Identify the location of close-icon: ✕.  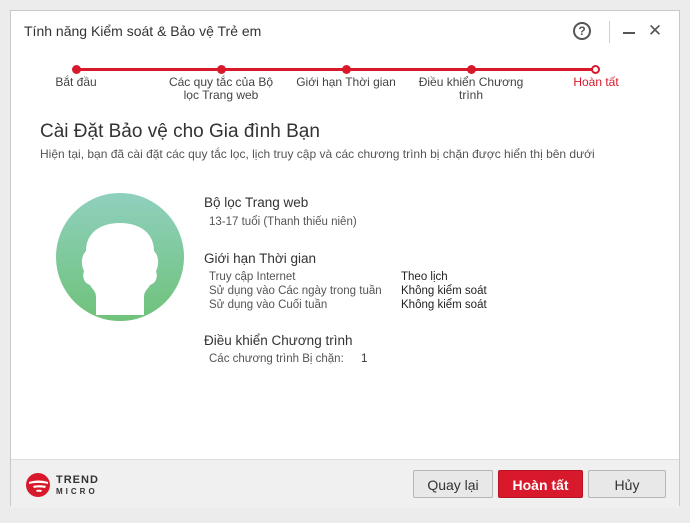
(655, 31).